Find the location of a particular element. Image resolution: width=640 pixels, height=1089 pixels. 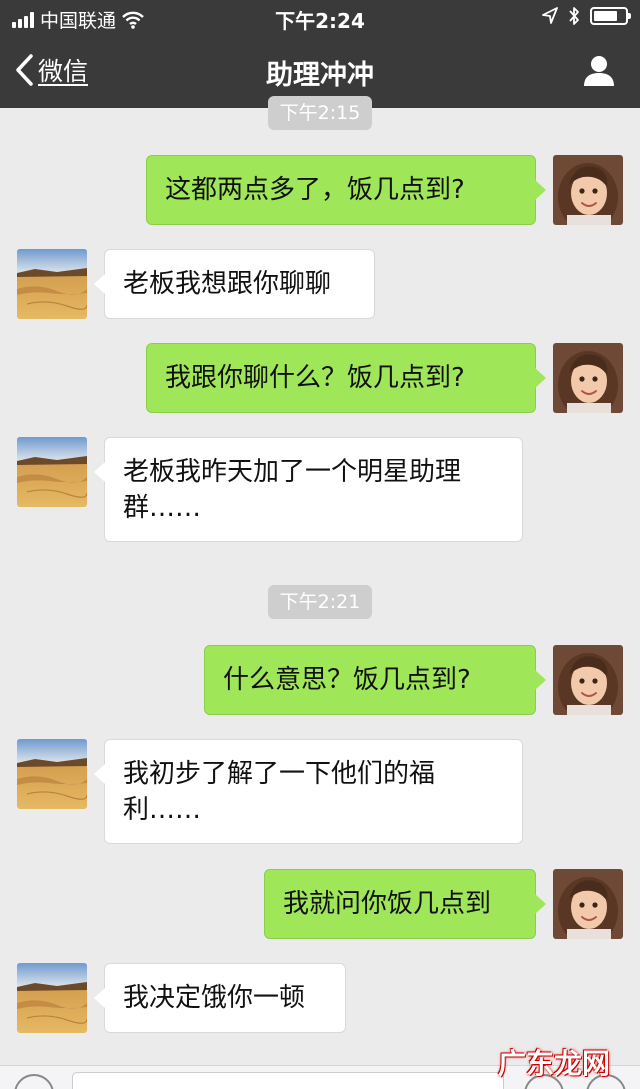

watermark: 广东龙网 is located at coordinates (553, 1063).